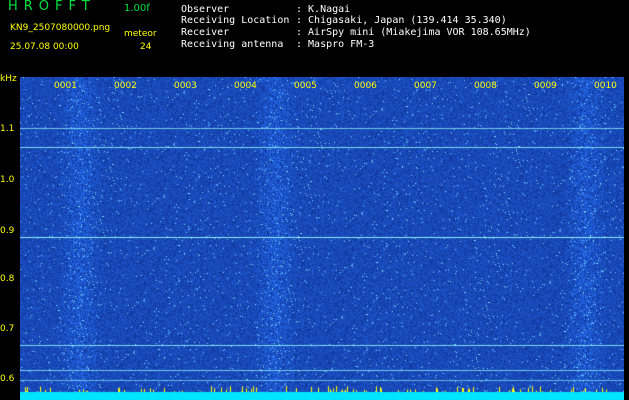 Image resolution: width=629 pixels, height=400 pixels. What do you see at coordinates (425, 86) in the screenshot?
I see `x-tick-0007: 0007` at bounding box center [425, 86].